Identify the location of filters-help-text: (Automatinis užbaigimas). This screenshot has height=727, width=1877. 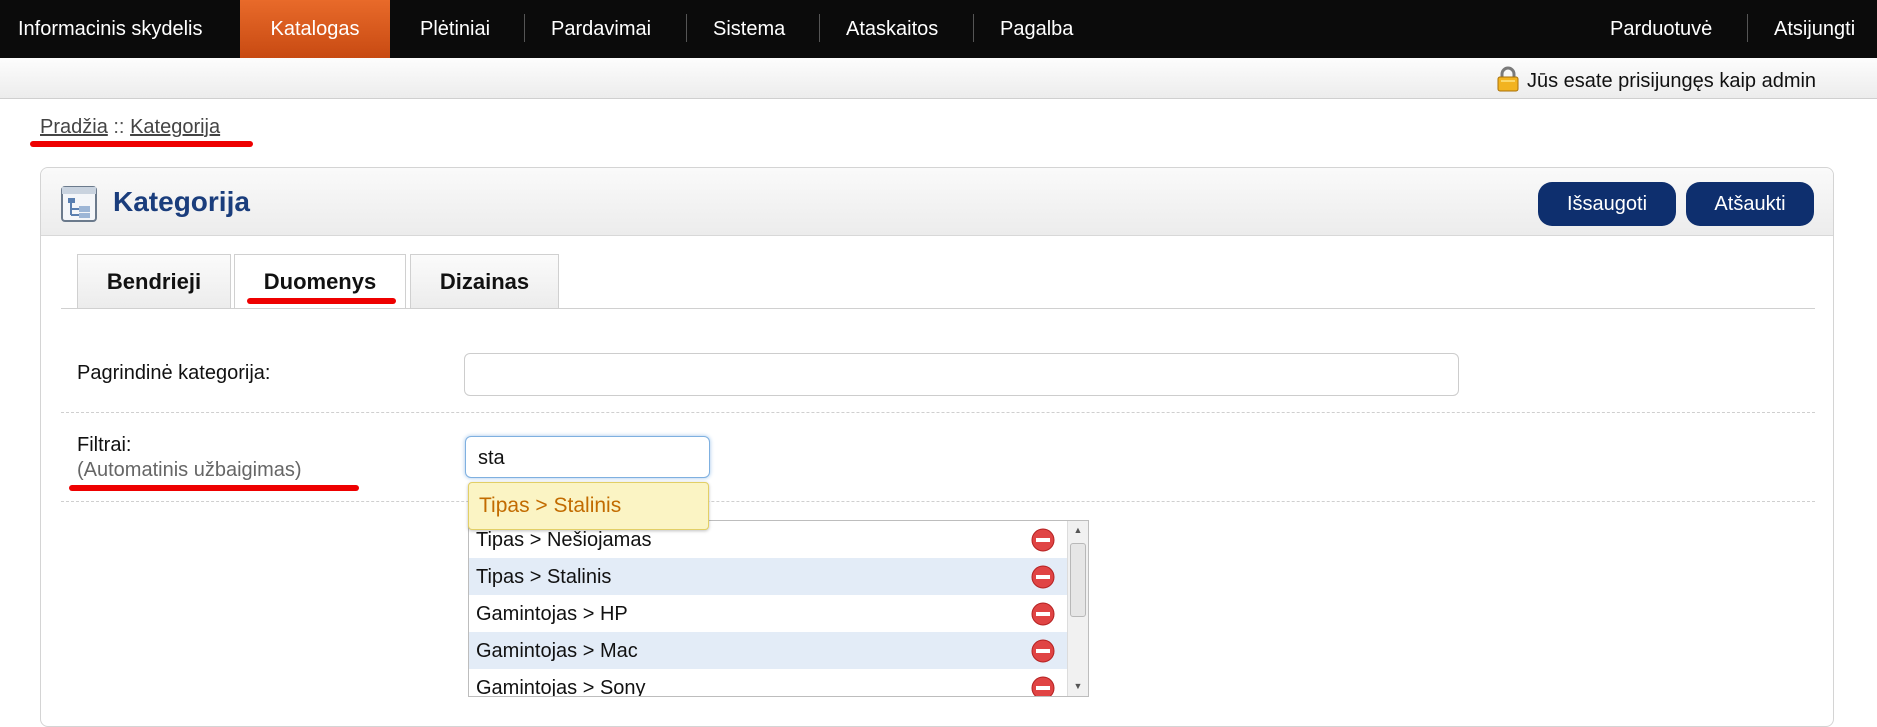
(189, 470).